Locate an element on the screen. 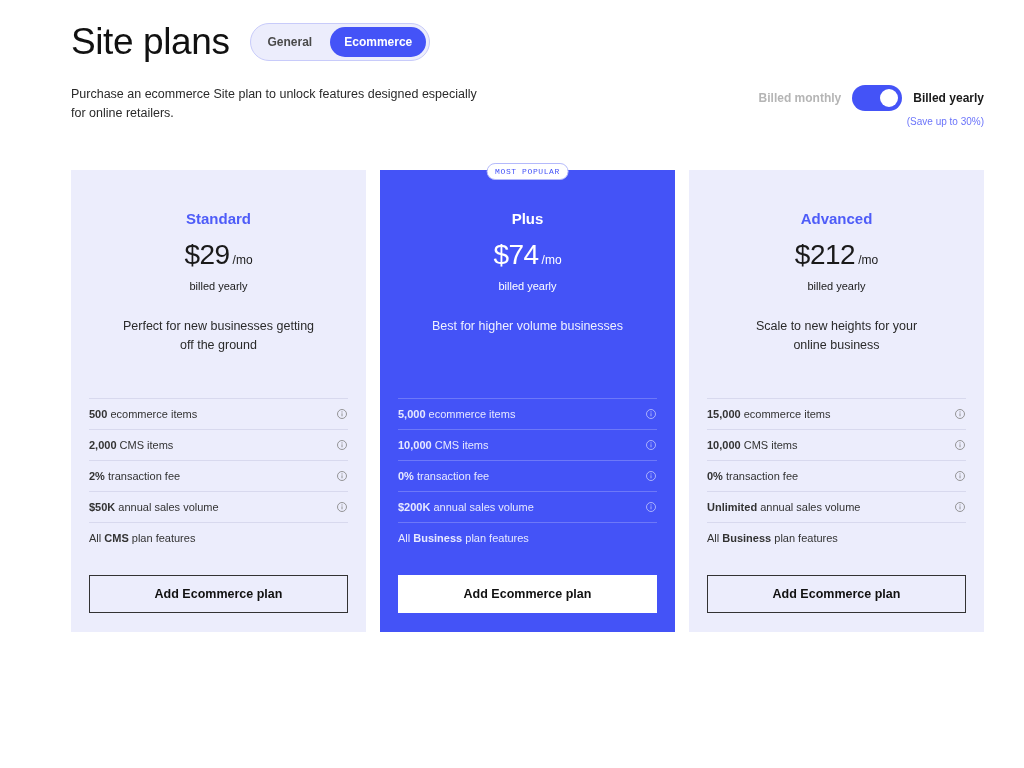  feature-text: $50K annual sales volume is located at coordinates (154, 507).